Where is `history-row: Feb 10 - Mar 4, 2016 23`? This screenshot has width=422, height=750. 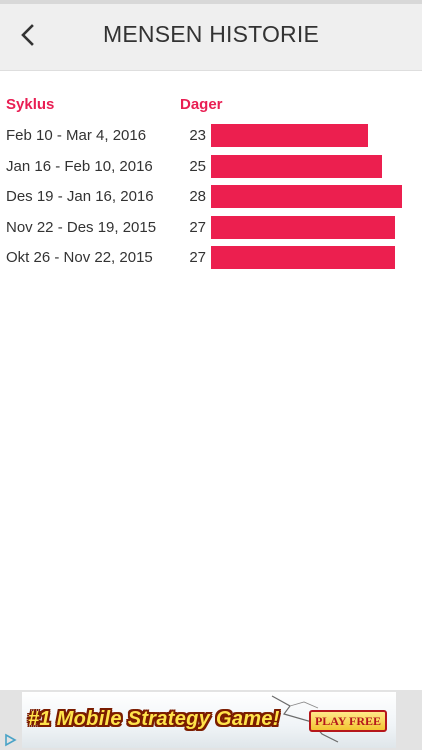
history-row: Feb 10 - Mar 4, 2016 23 is located at coordinates (211, 136).